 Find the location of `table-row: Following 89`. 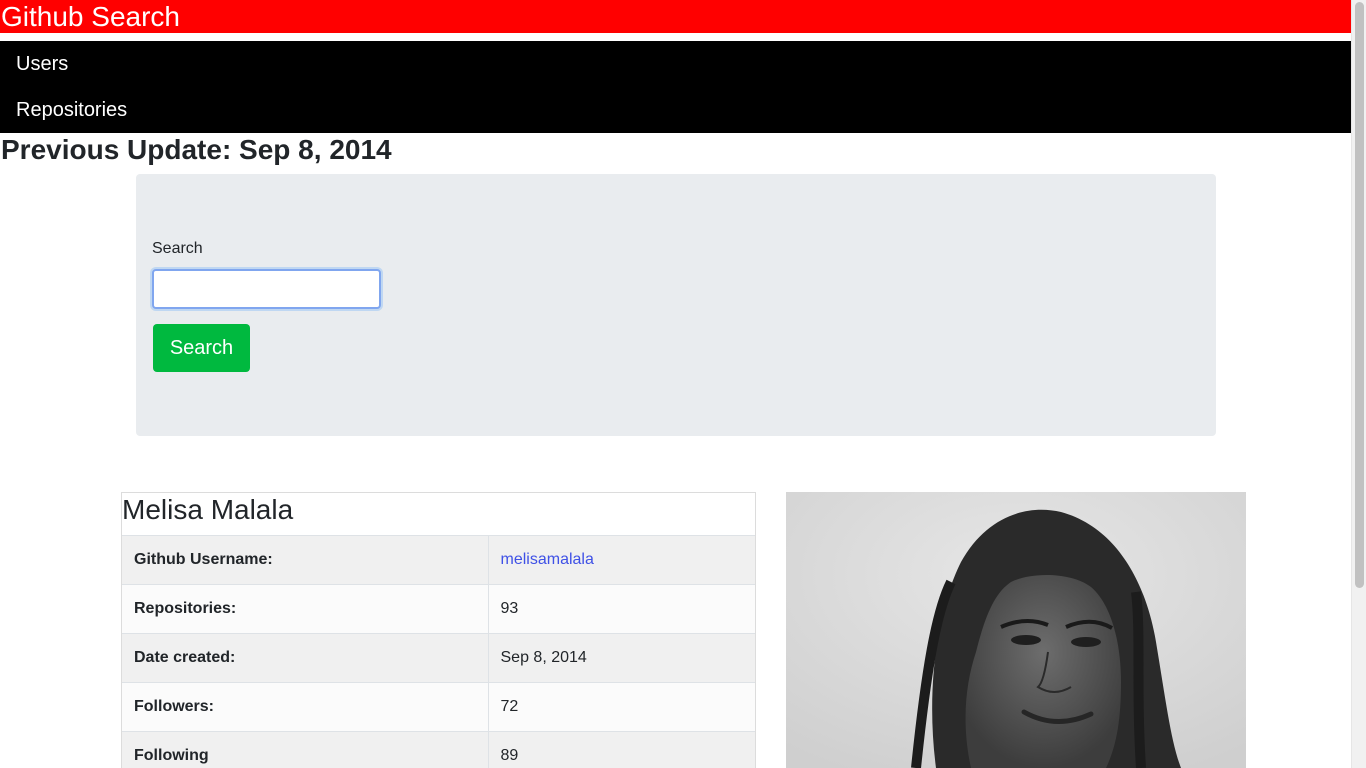

table-row: Following 89 is located at coordinates (438, 749).